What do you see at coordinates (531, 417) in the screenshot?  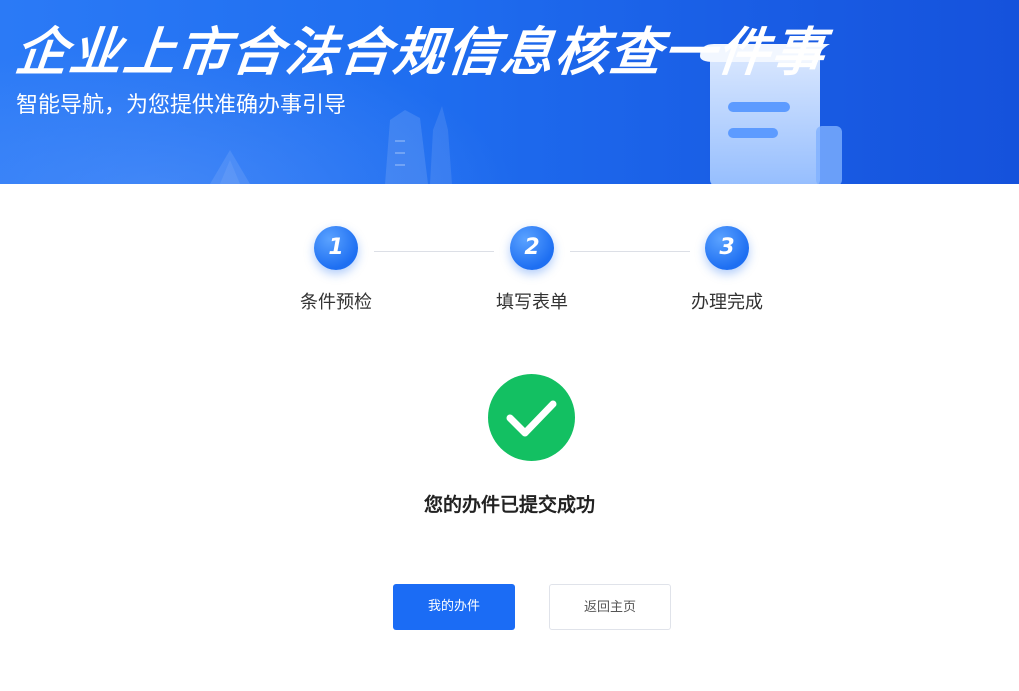 I see `success-check-icon` at bounding box center [531, 417].